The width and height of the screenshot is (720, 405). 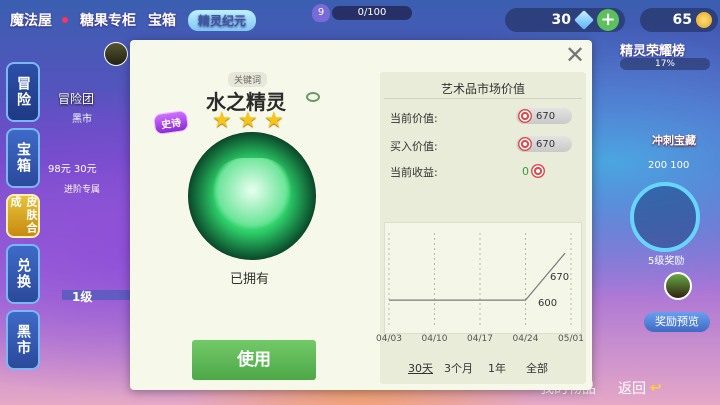 I want to click on range-all: 全部, so click(x=537, y=368).